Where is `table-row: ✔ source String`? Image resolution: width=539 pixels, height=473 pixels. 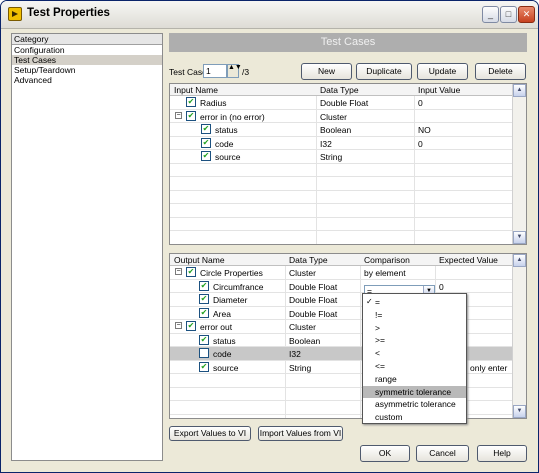 table-row: ✔ source String is located at coordinates (341, 157).